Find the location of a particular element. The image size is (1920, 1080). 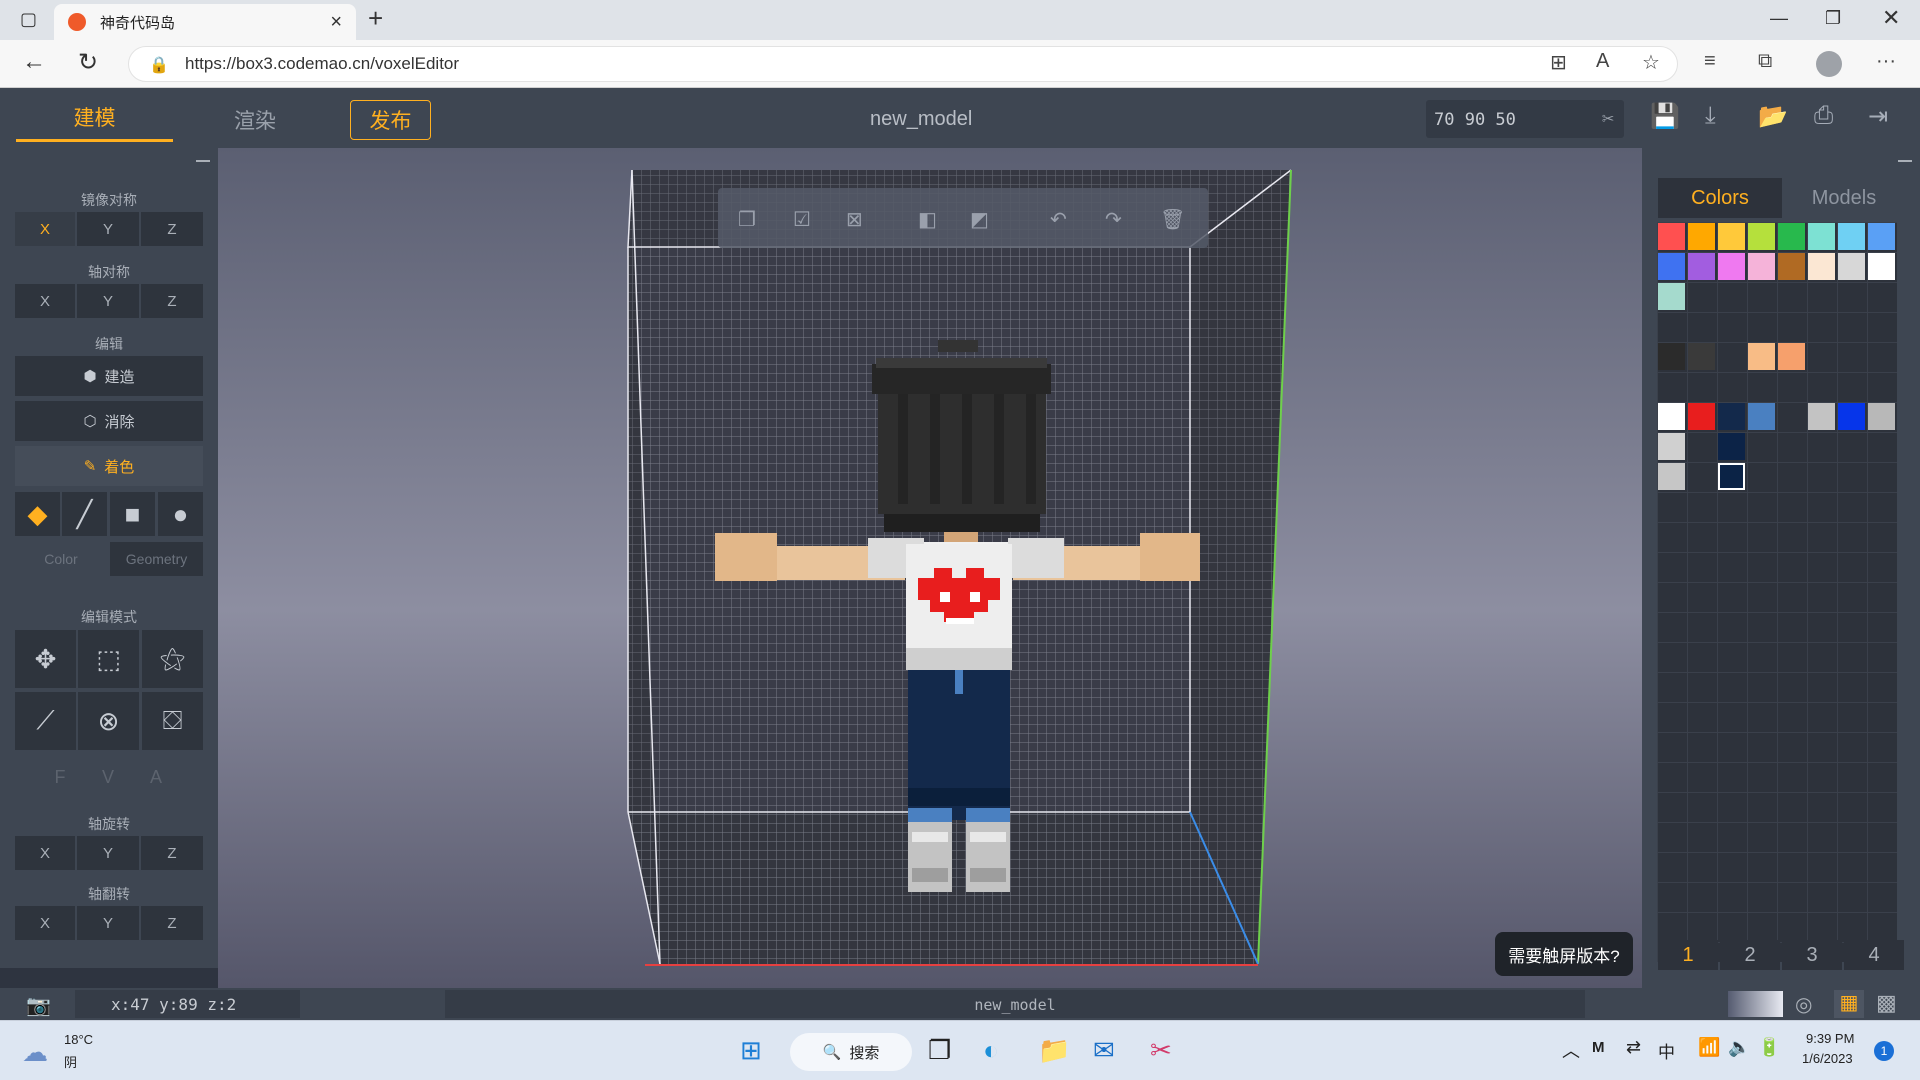

minimize-icon: — is located at coordinates (1779, 18).